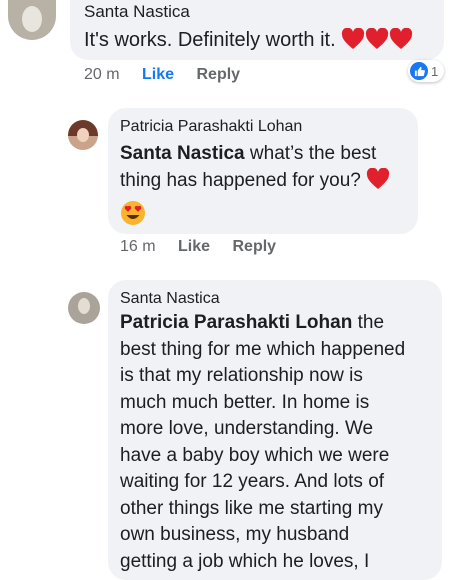 This screenshot has width=460, height=580. What do you see at coordinates (252, 481) in the screenshot?
I see `comment-text-line-7: waiting for 12 years. And lots of` at bounding box center [252, 481].